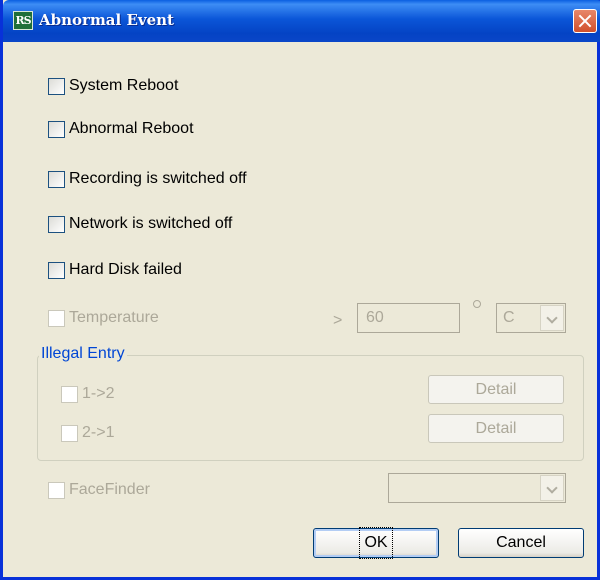  What do you see at coordinates (56, 224) in the screenshot?
I see `network-off-checkbox` at bounding box center [56, 224].